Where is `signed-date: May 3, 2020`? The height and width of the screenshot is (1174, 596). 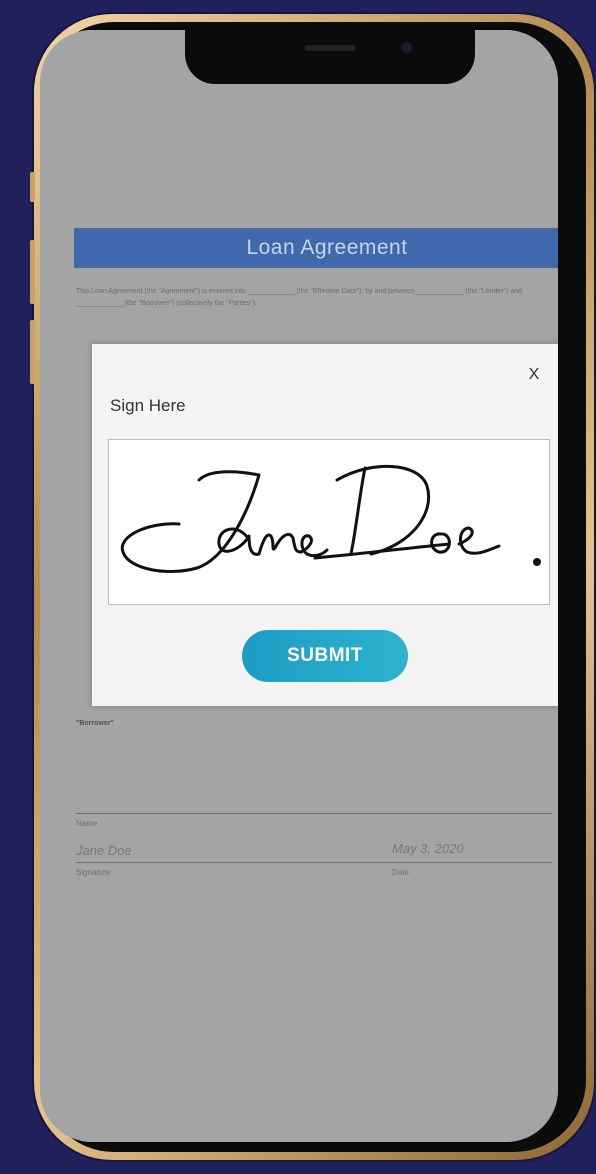
signed-date: May 3, 2020 is located at coordinates (428, 848).